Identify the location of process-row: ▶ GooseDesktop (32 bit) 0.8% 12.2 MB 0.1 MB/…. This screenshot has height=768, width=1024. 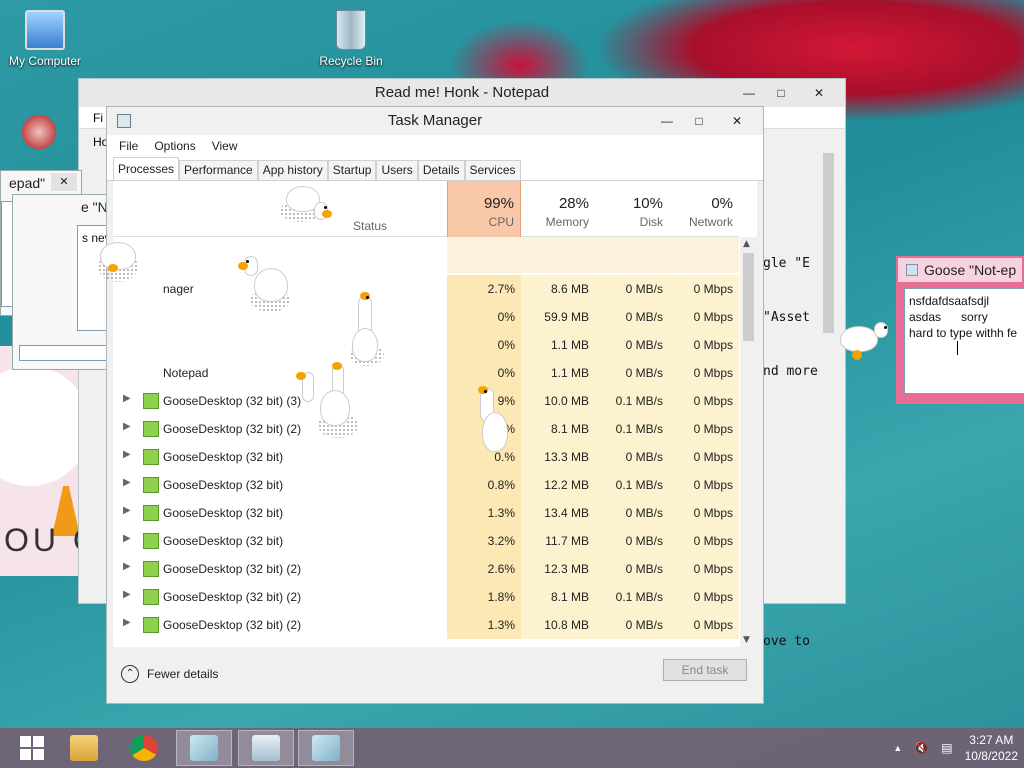
(426, 485).